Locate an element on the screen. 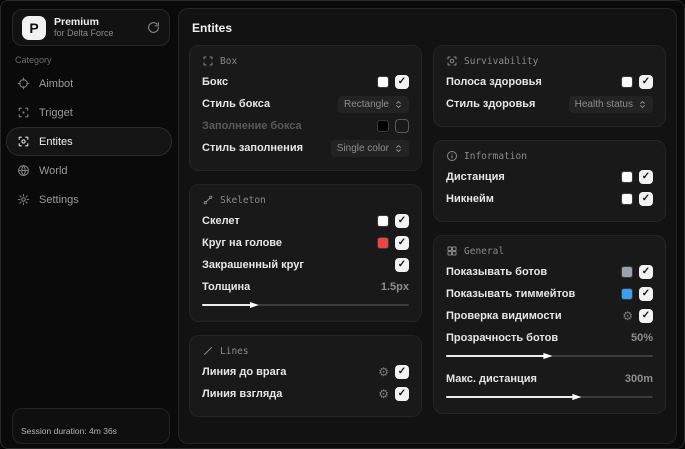  row-thickness: Толщина 1.5px is located at coordinates (305, 287).